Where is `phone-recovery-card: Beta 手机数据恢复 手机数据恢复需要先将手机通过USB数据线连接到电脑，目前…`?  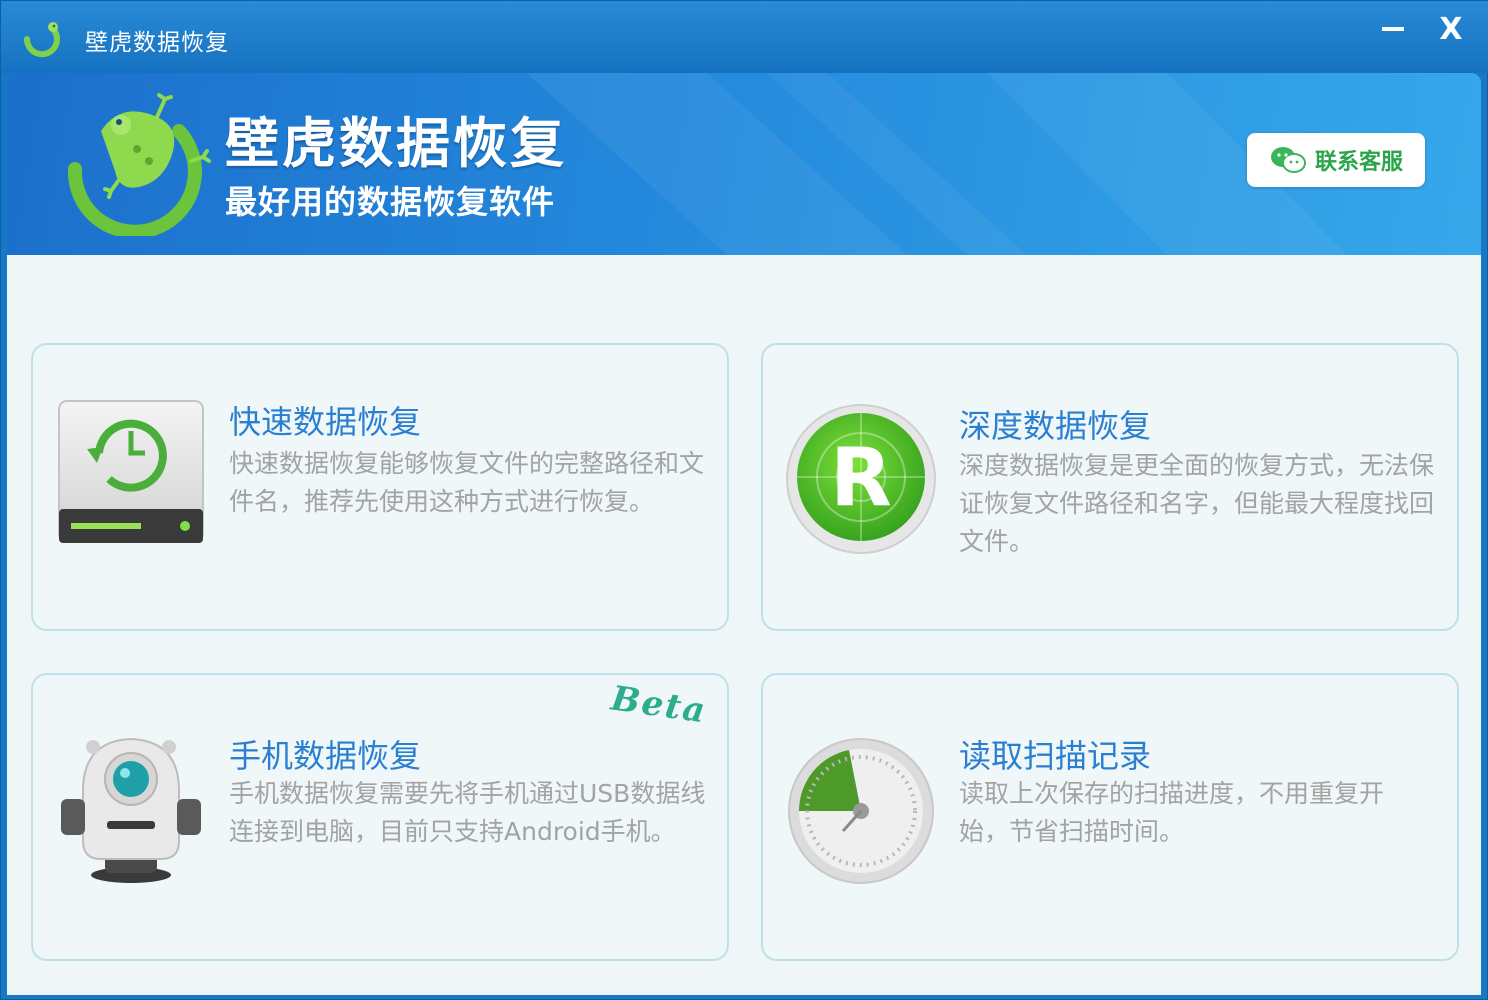
phone-recovery-card: Beta 手机数据恢复 手机数据恢复需要先将手机通过USB数据线连接到电脑，目前… is located at coordinates (380, 817).